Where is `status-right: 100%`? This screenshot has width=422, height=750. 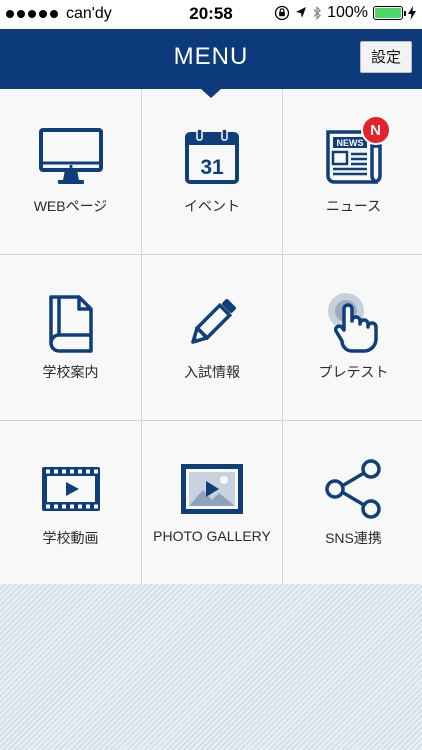 status-right: 100% is located at coordinates (345, 13).